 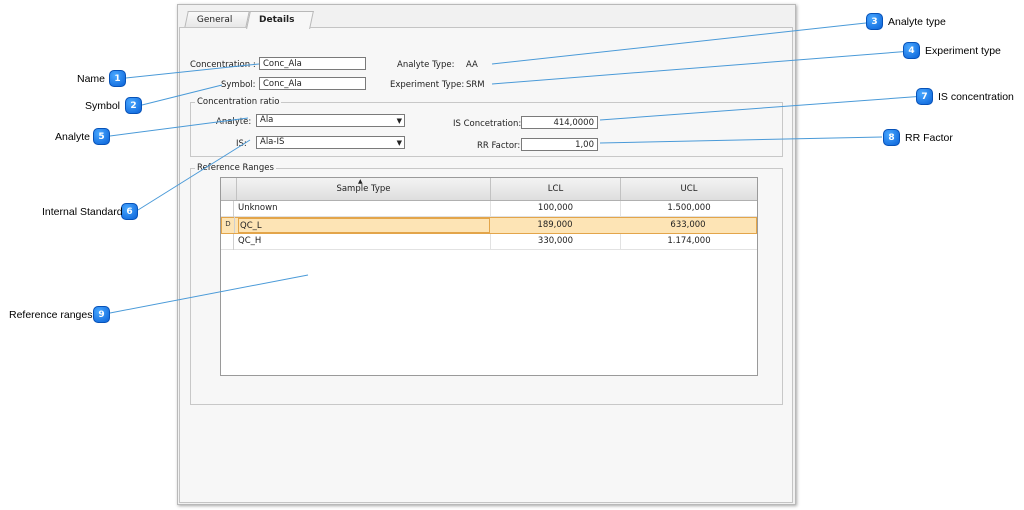 I want to click on callout-text-3: Analyte type, so click(x=917, y=22).